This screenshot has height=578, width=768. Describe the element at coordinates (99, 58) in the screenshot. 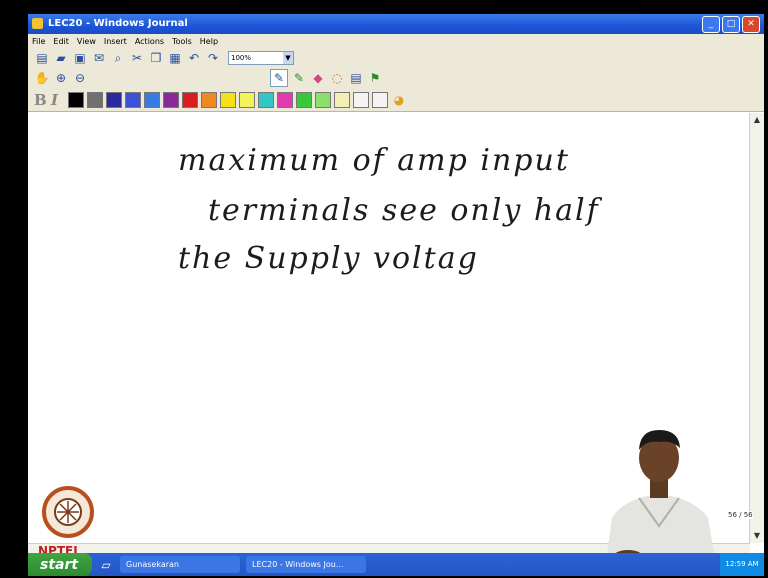

I see `send-icon: ✉` at that location.